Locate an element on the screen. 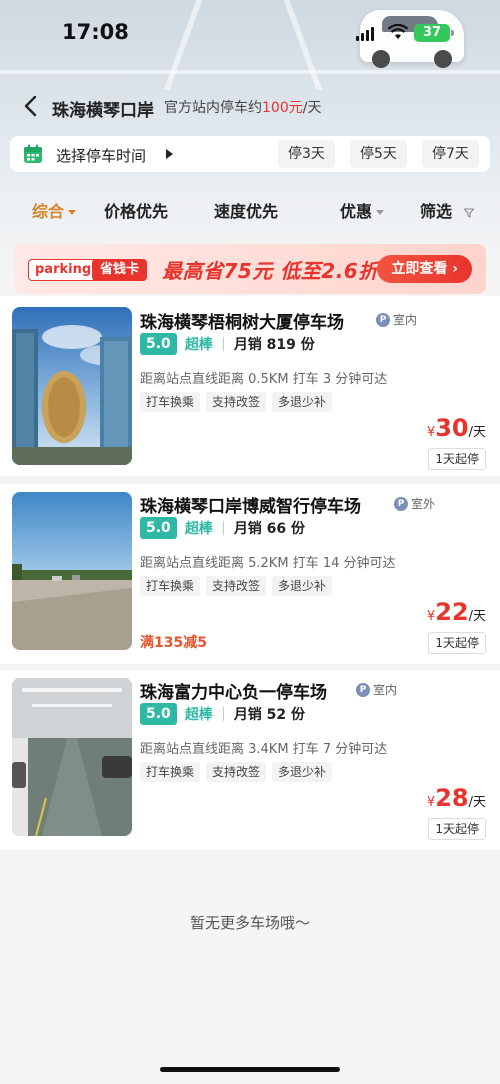 This screenshot has height=1084, width=500. lot-name: 珠海富力中心负一停车场 is located at coordinates (233, 693).